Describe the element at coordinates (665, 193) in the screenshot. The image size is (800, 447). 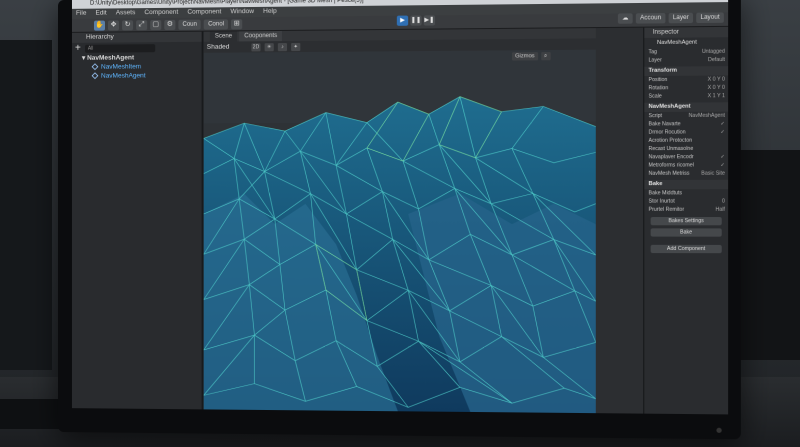
I see `bake-row: Bake Middtuts` at that location.